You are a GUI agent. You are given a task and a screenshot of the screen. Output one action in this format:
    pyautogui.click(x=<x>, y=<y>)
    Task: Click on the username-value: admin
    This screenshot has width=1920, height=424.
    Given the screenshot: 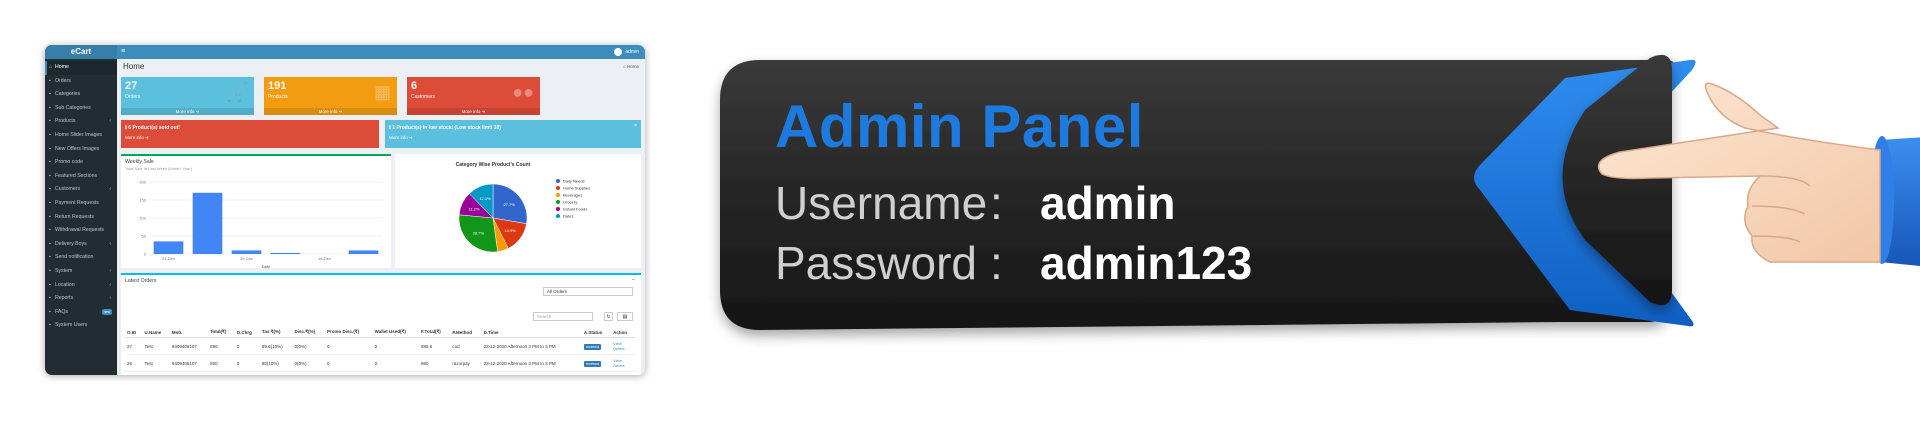 What is the action you would take?
    pyautogui.click(x=1108, y=203)
    